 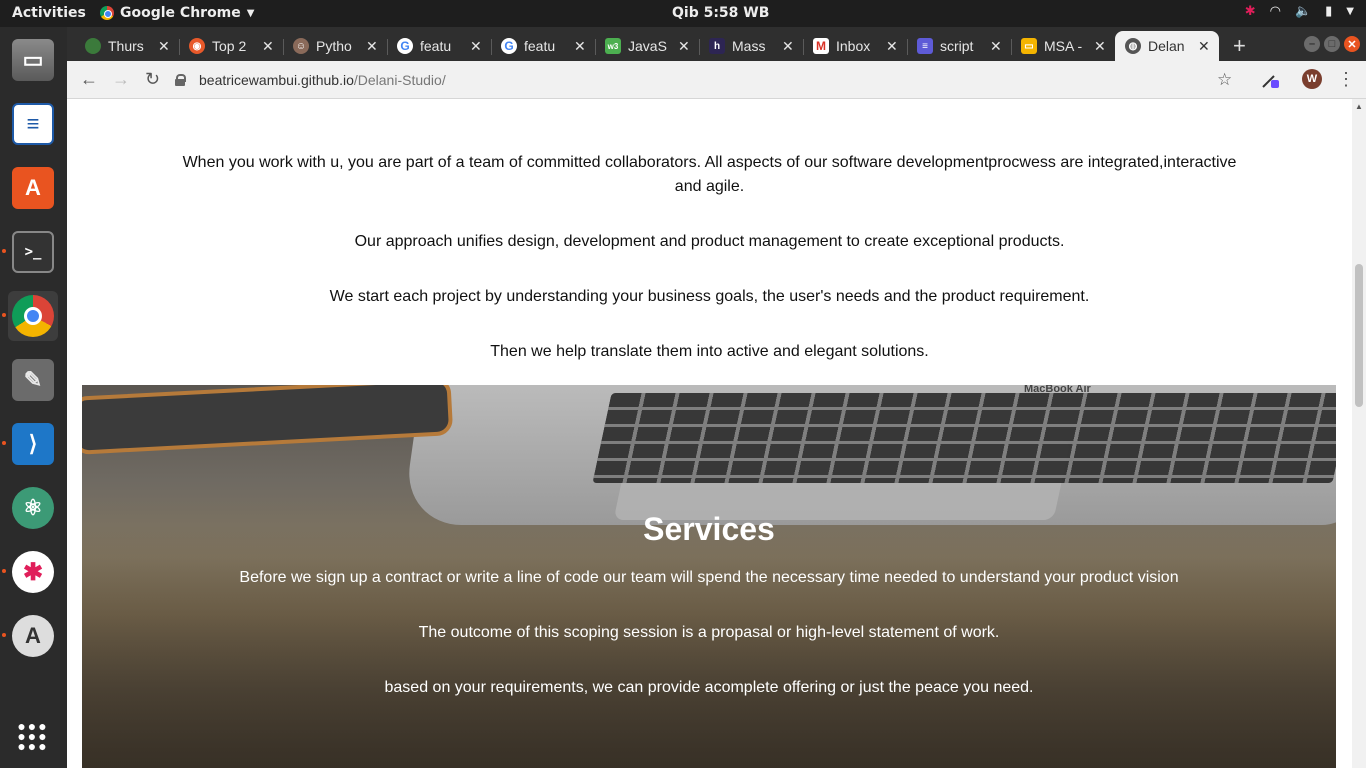 What do you see at coordinates (121, 79) in the screenshot?
I see `forward-button: →` at bounding box center [121, 79].